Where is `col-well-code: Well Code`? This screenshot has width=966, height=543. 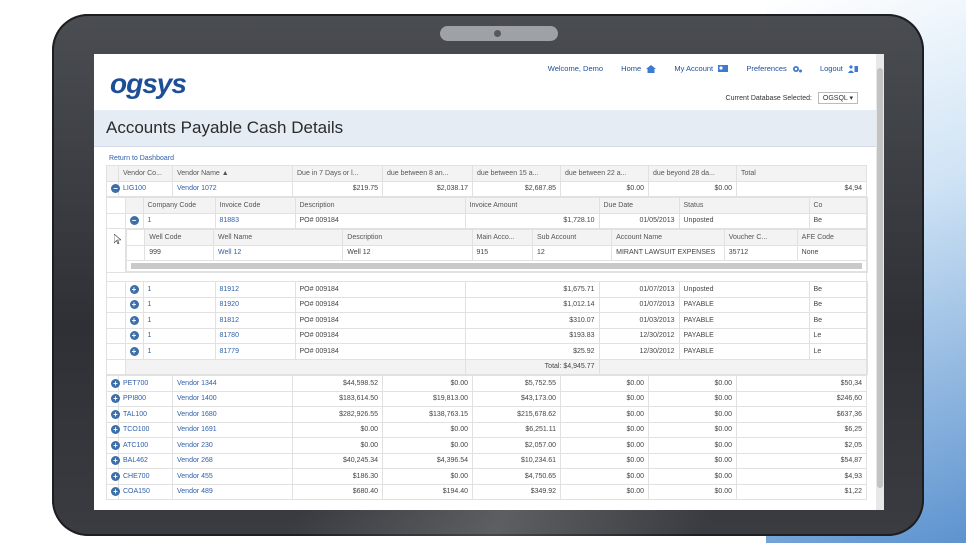
col-well-code: Well Code is located at coordinates (179, 237).